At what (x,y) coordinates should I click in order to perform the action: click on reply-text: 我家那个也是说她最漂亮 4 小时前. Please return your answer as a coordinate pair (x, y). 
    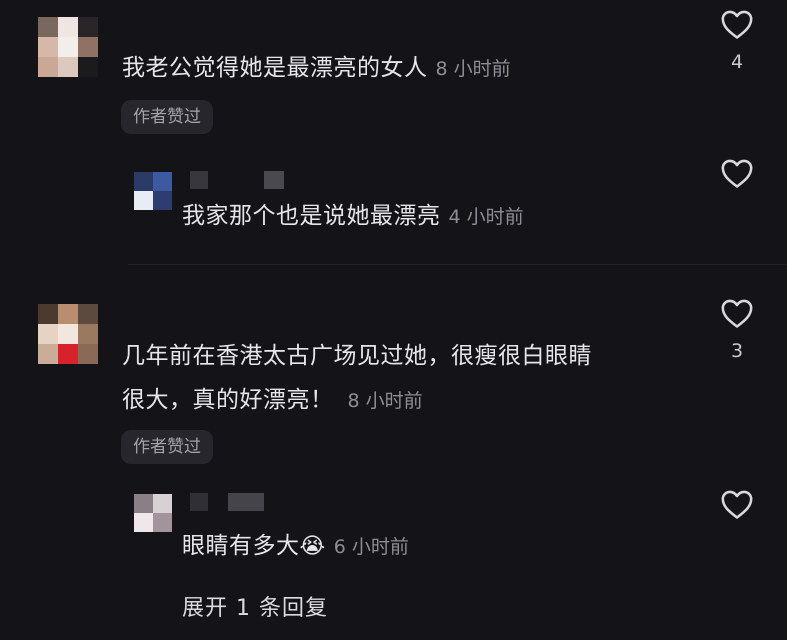
    Looking at the image, I should click on (353, 216).